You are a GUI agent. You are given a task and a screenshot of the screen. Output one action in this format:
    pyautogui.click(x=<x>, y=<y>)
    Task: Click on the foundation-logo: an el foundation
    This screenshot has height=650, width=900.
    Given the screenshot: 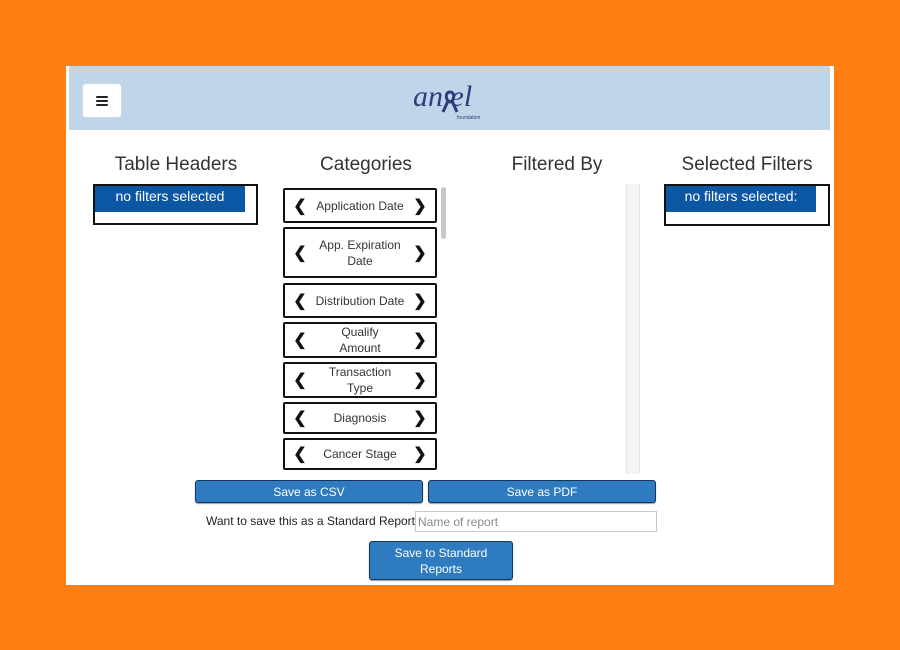 What is the action you would take?
    pyautogui.click(x=453, y=102)
    